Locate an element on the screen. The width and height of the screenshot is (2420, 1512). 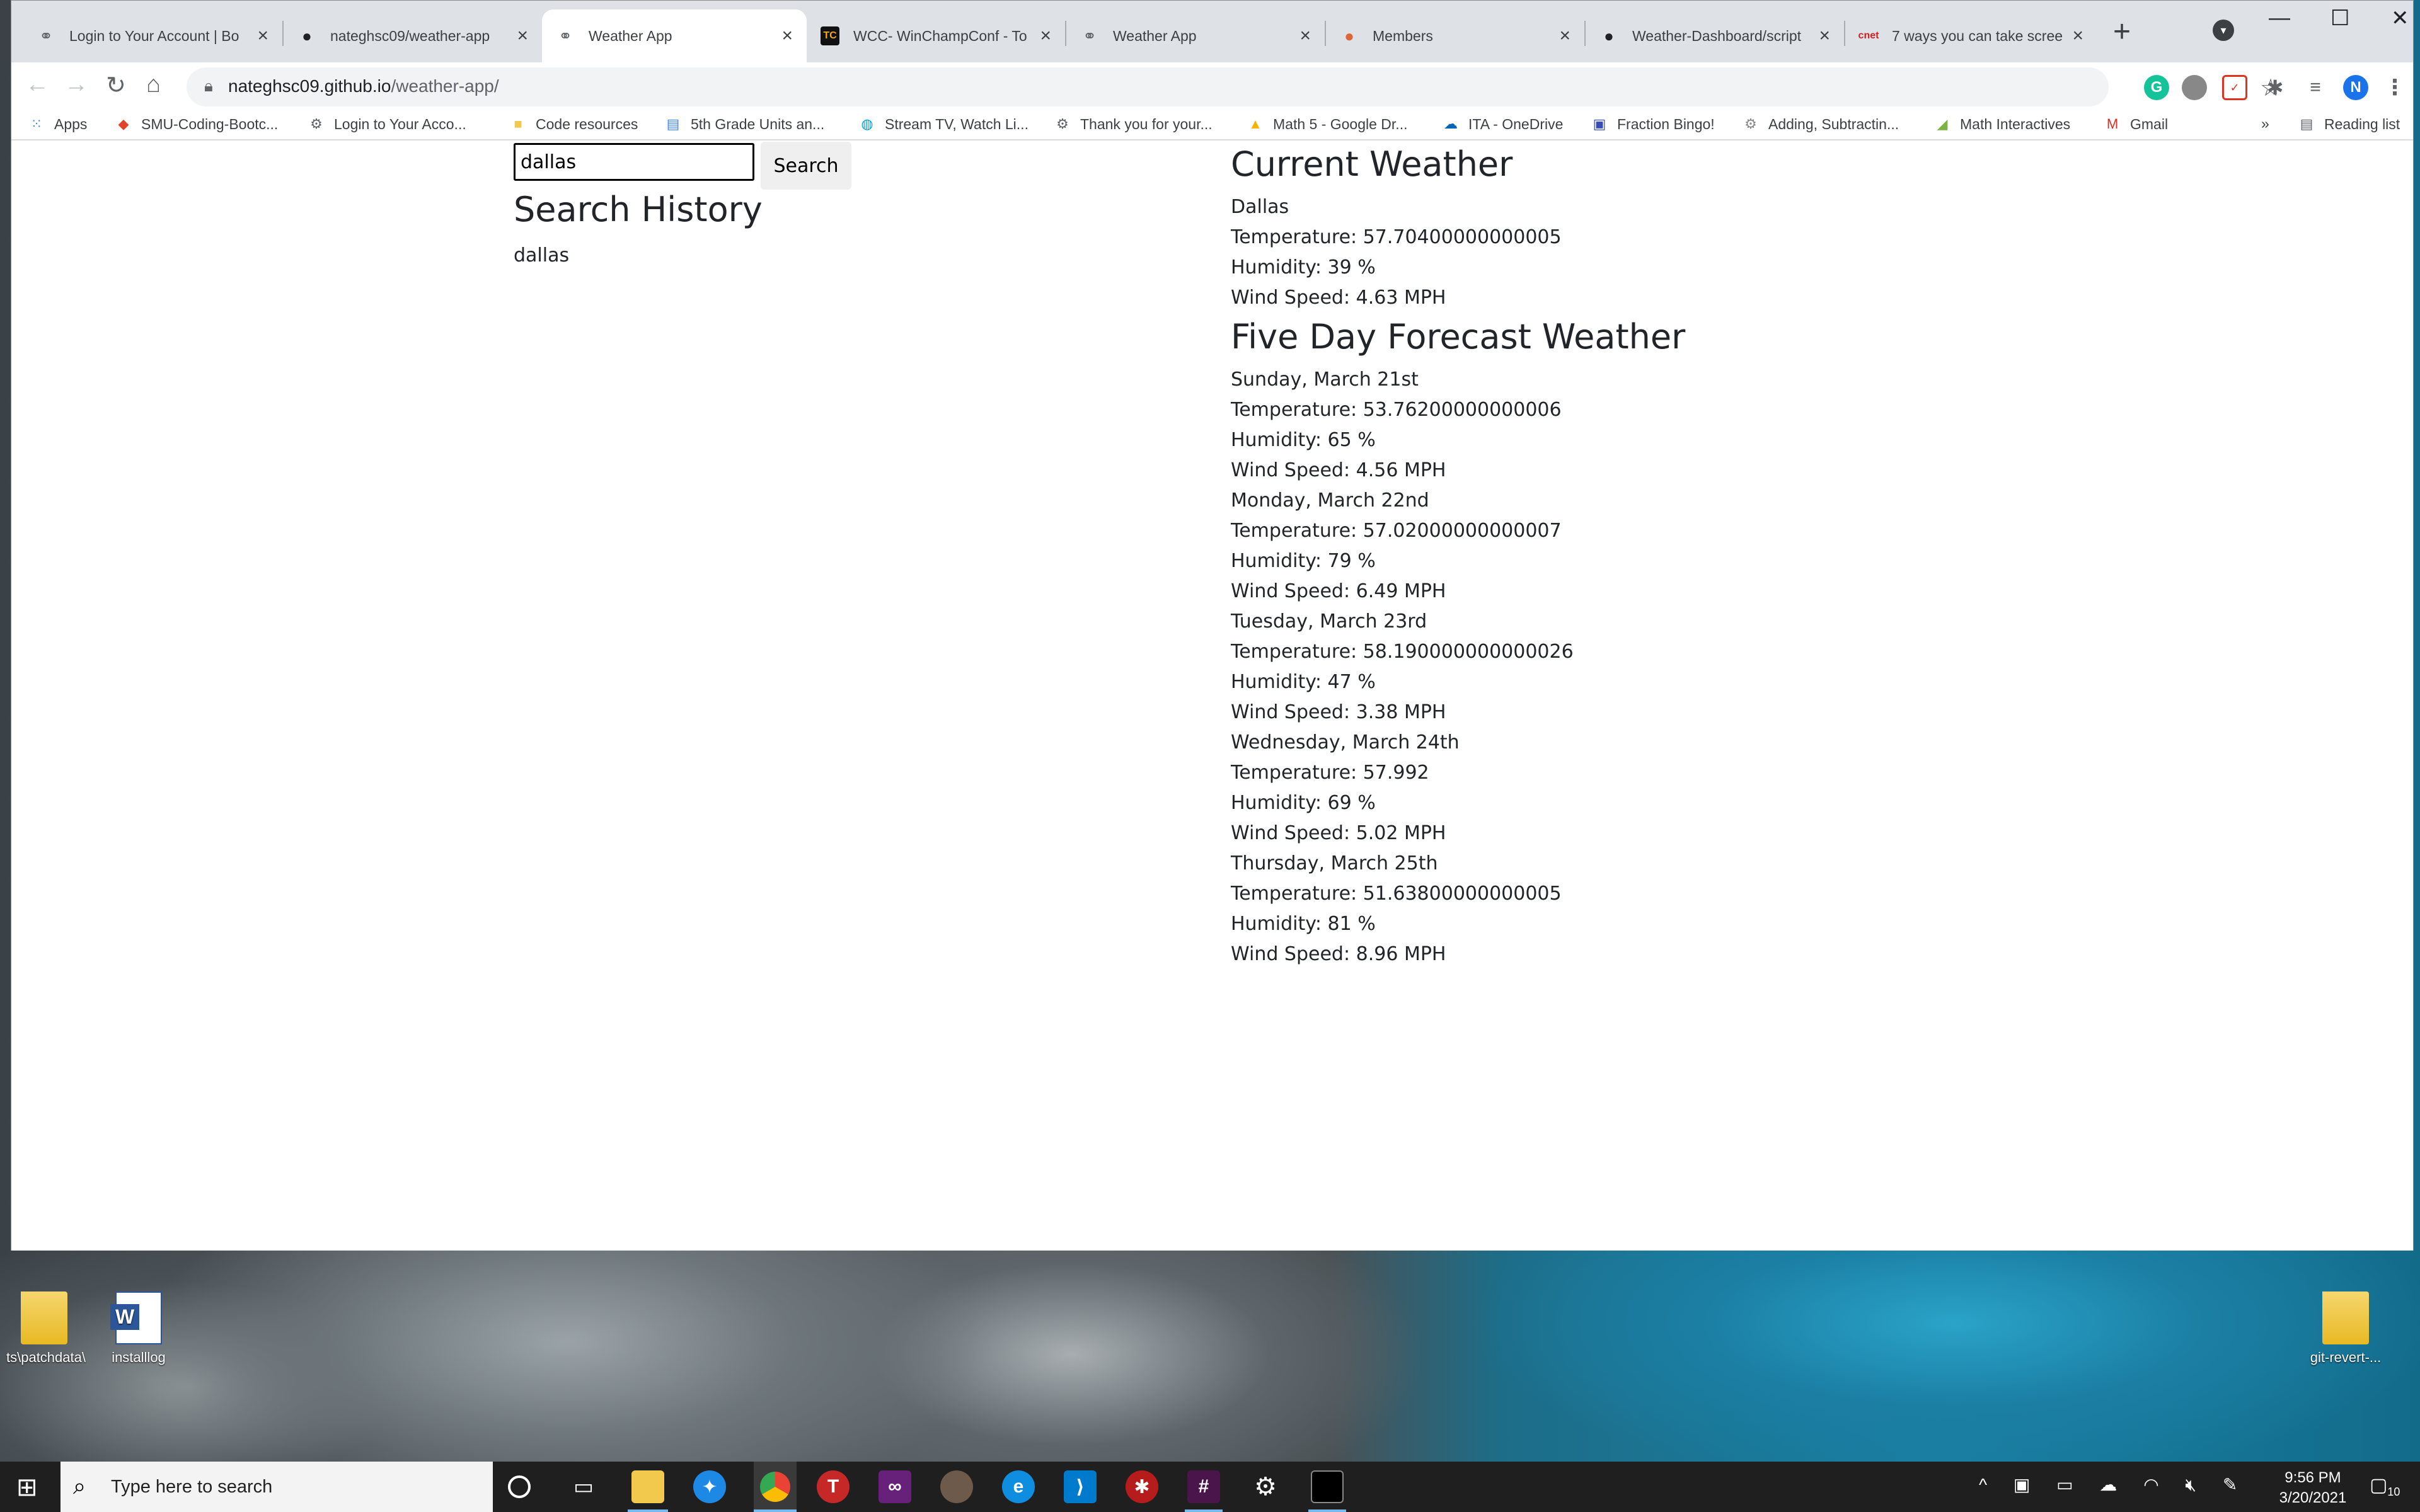
t-app-icon: T is located at coordinates (834, 1486).